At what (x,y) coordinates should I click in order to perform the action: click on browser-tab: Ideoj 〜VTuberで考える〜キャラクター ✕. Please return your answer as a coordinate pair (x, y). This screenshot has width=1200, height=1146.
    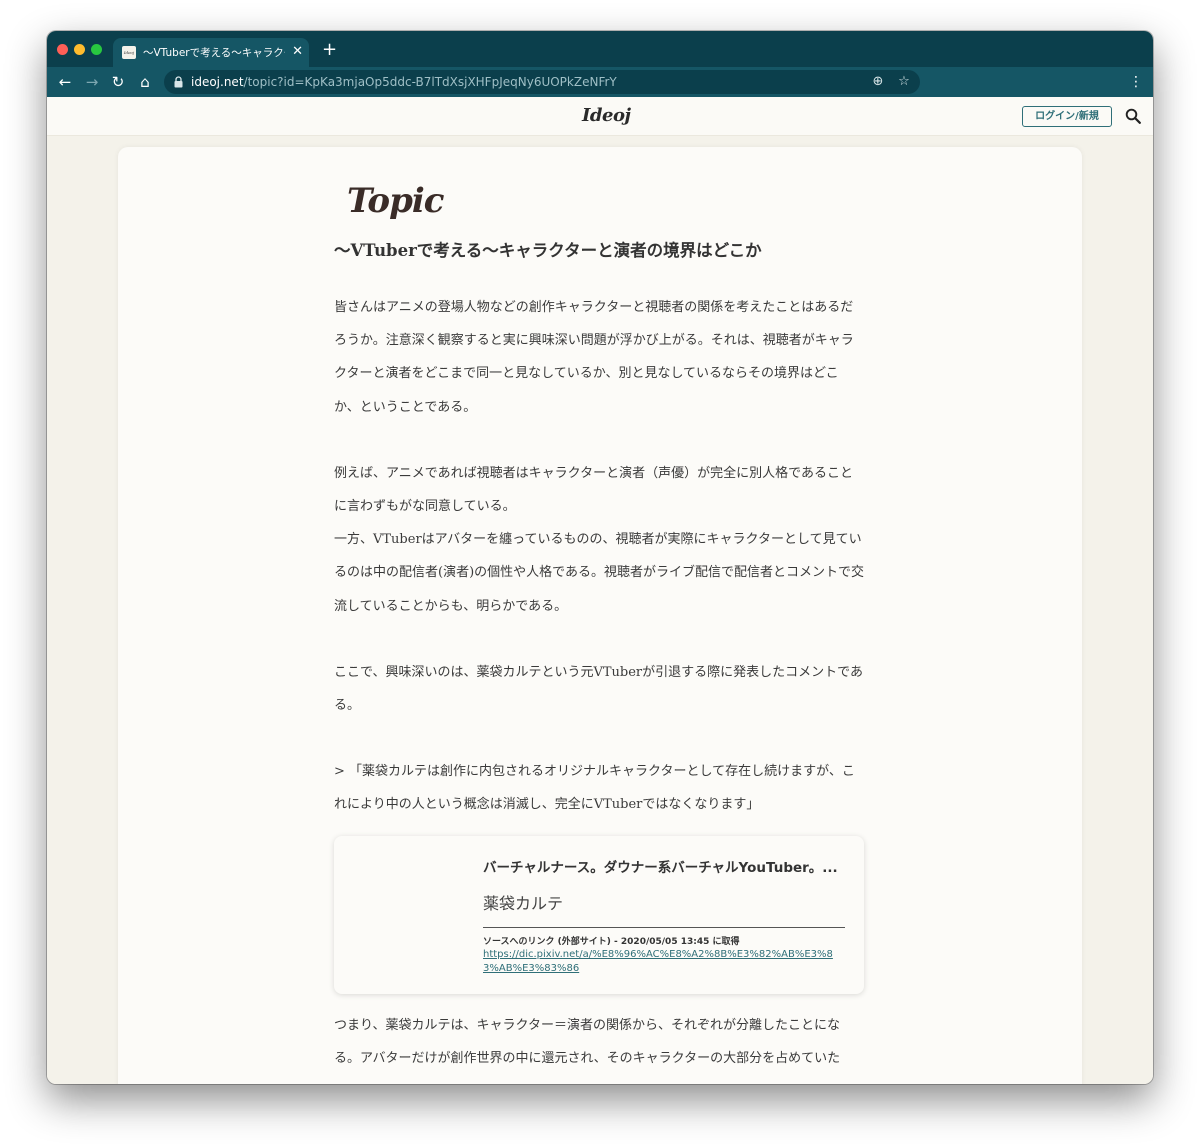
    Looking at the image, I should click on (211, 52).